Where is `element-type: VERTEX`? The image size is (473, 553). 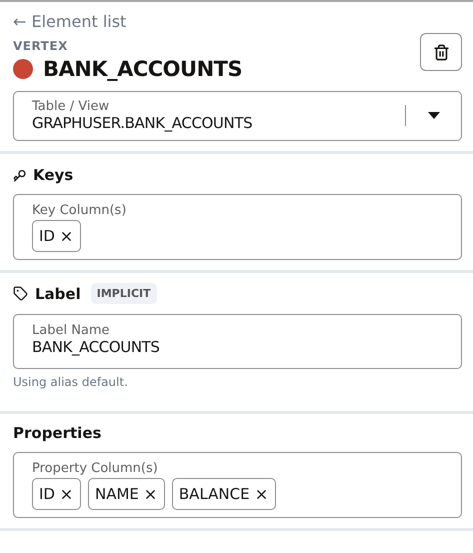
element-type: VERTEX is located at coordinates (41, 46).